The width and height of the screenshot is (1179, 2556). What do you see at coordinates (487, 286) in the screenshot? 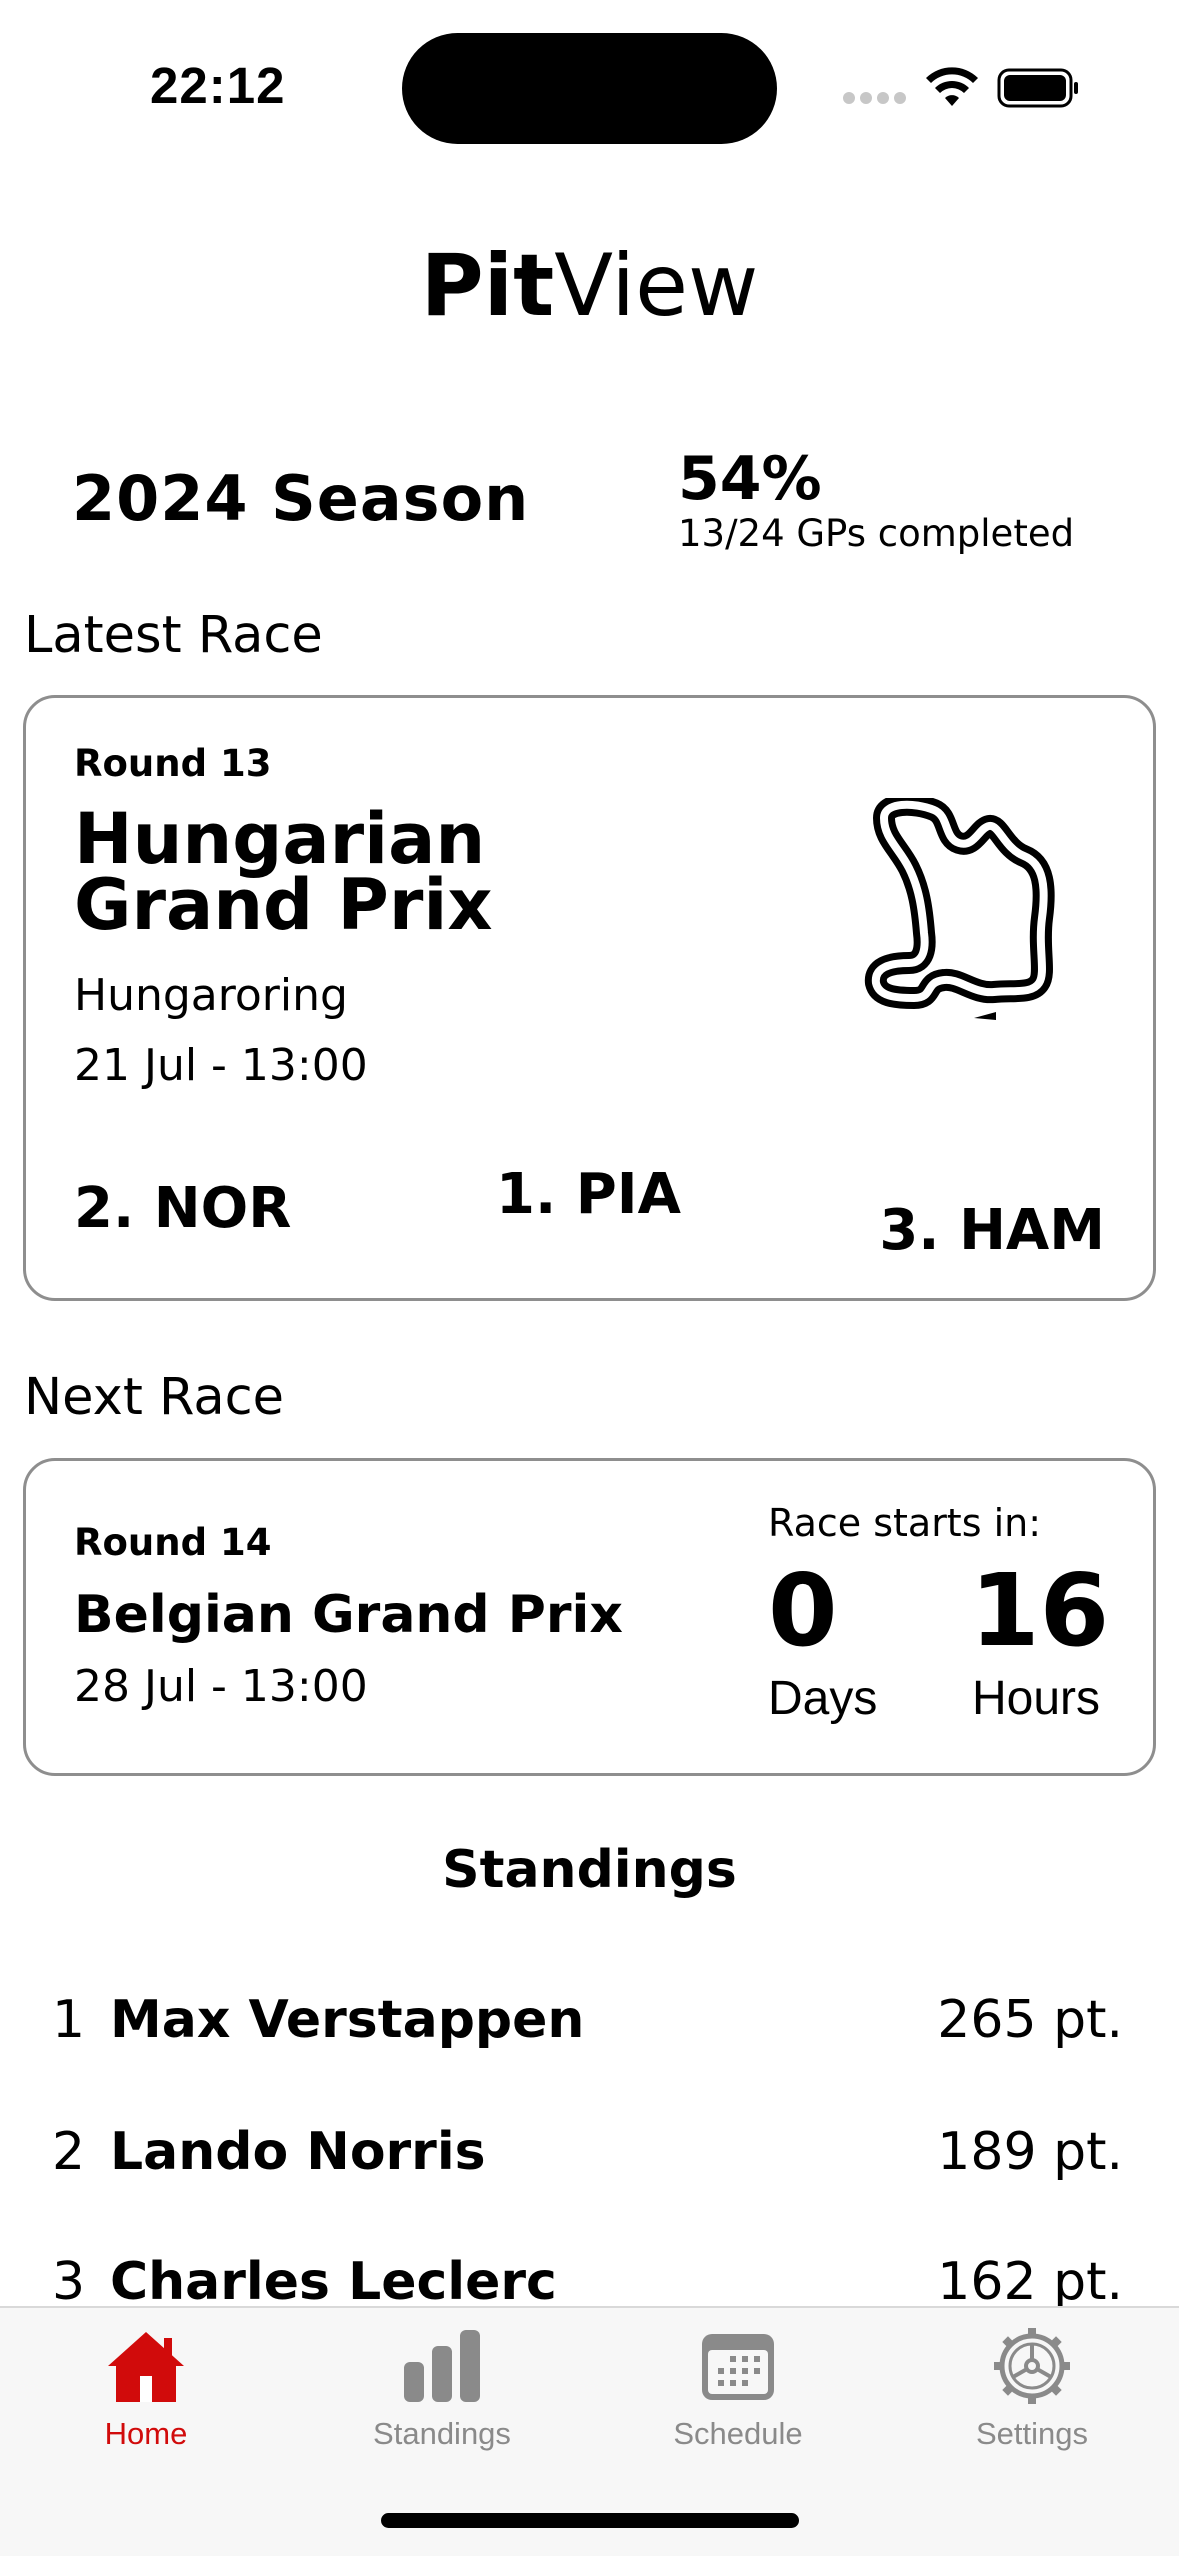
I see `app-title-bold: Pit` at bounding box center [487, 286].